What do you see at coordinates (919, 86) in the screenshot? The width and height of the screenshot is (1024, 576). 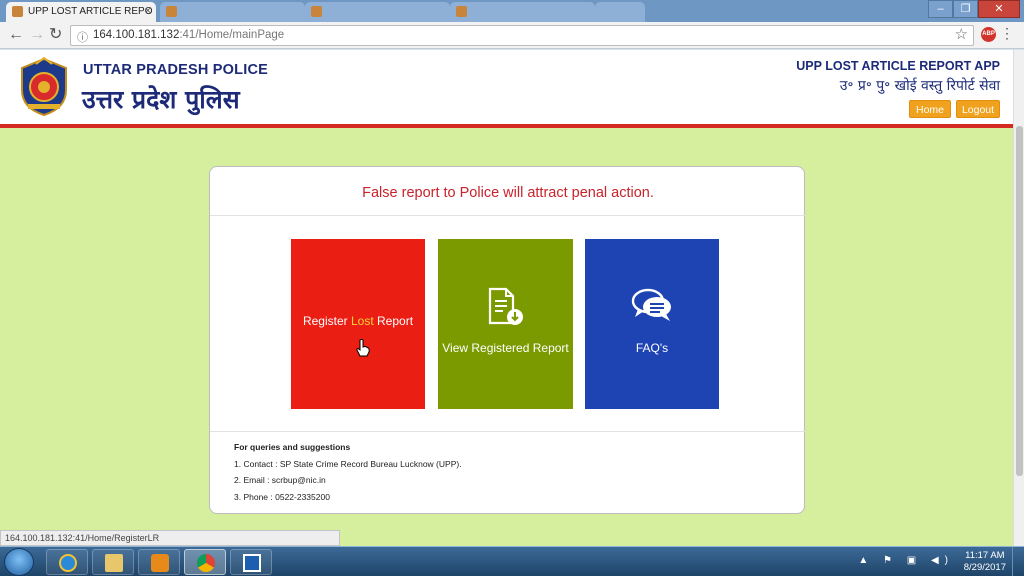 I see `app-name-hindi: उ॰ प्र॰ पु॰ खोई वस्तु रिपोर्ट सेवा` at bounding box center [919, 86].